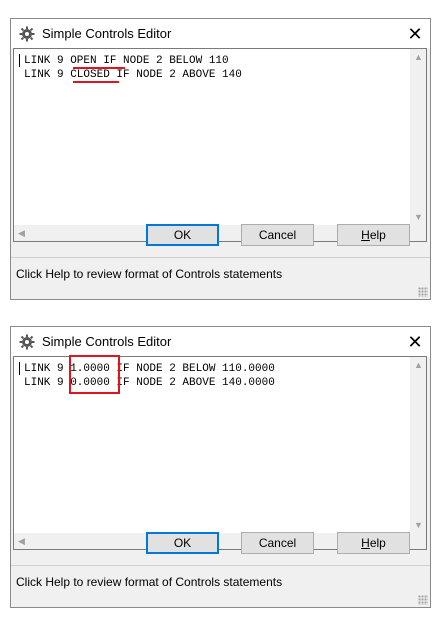 Image resolution: width=443 pixels, height=618 pixels. Describe the element at coordinates (94, 374) in the screenshot. I see `highlight-box-values` at that location.